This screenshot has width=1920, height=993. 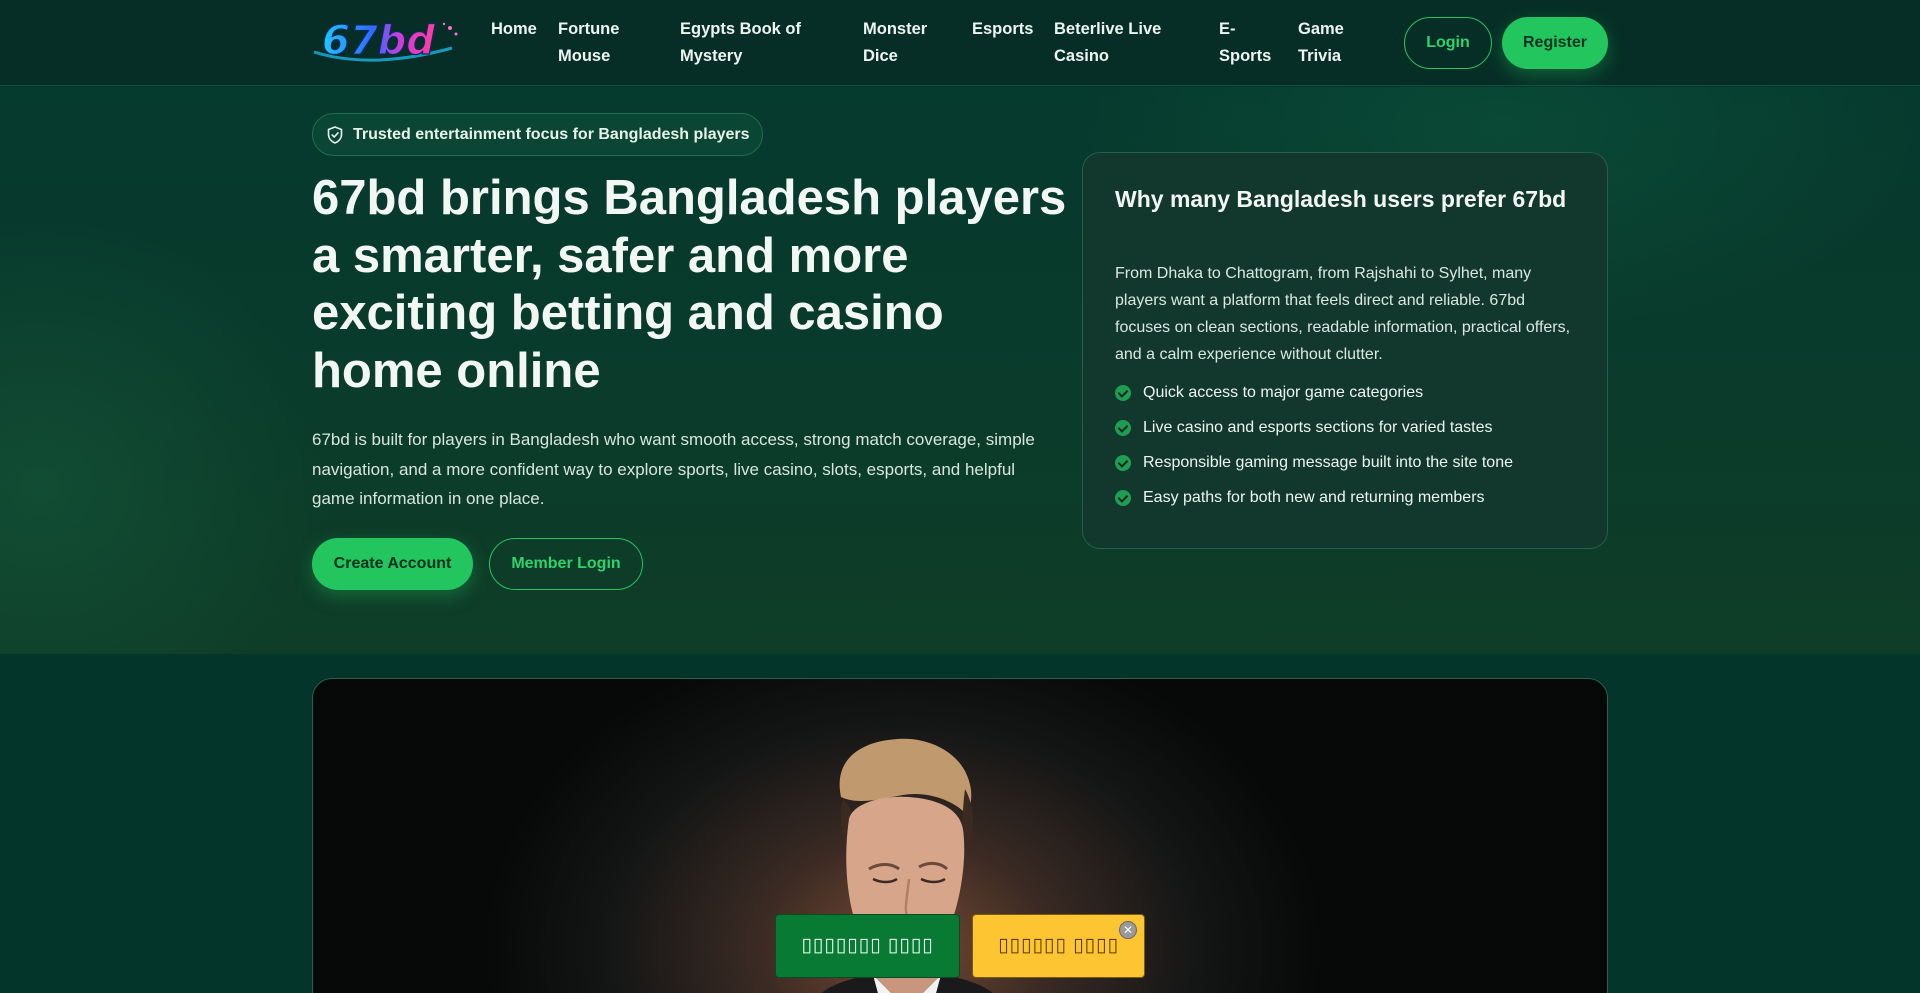 I want to click on nav-item-egypts-book-of-mystery: Egypts Book of Mystery, so click(x=755, y=43).